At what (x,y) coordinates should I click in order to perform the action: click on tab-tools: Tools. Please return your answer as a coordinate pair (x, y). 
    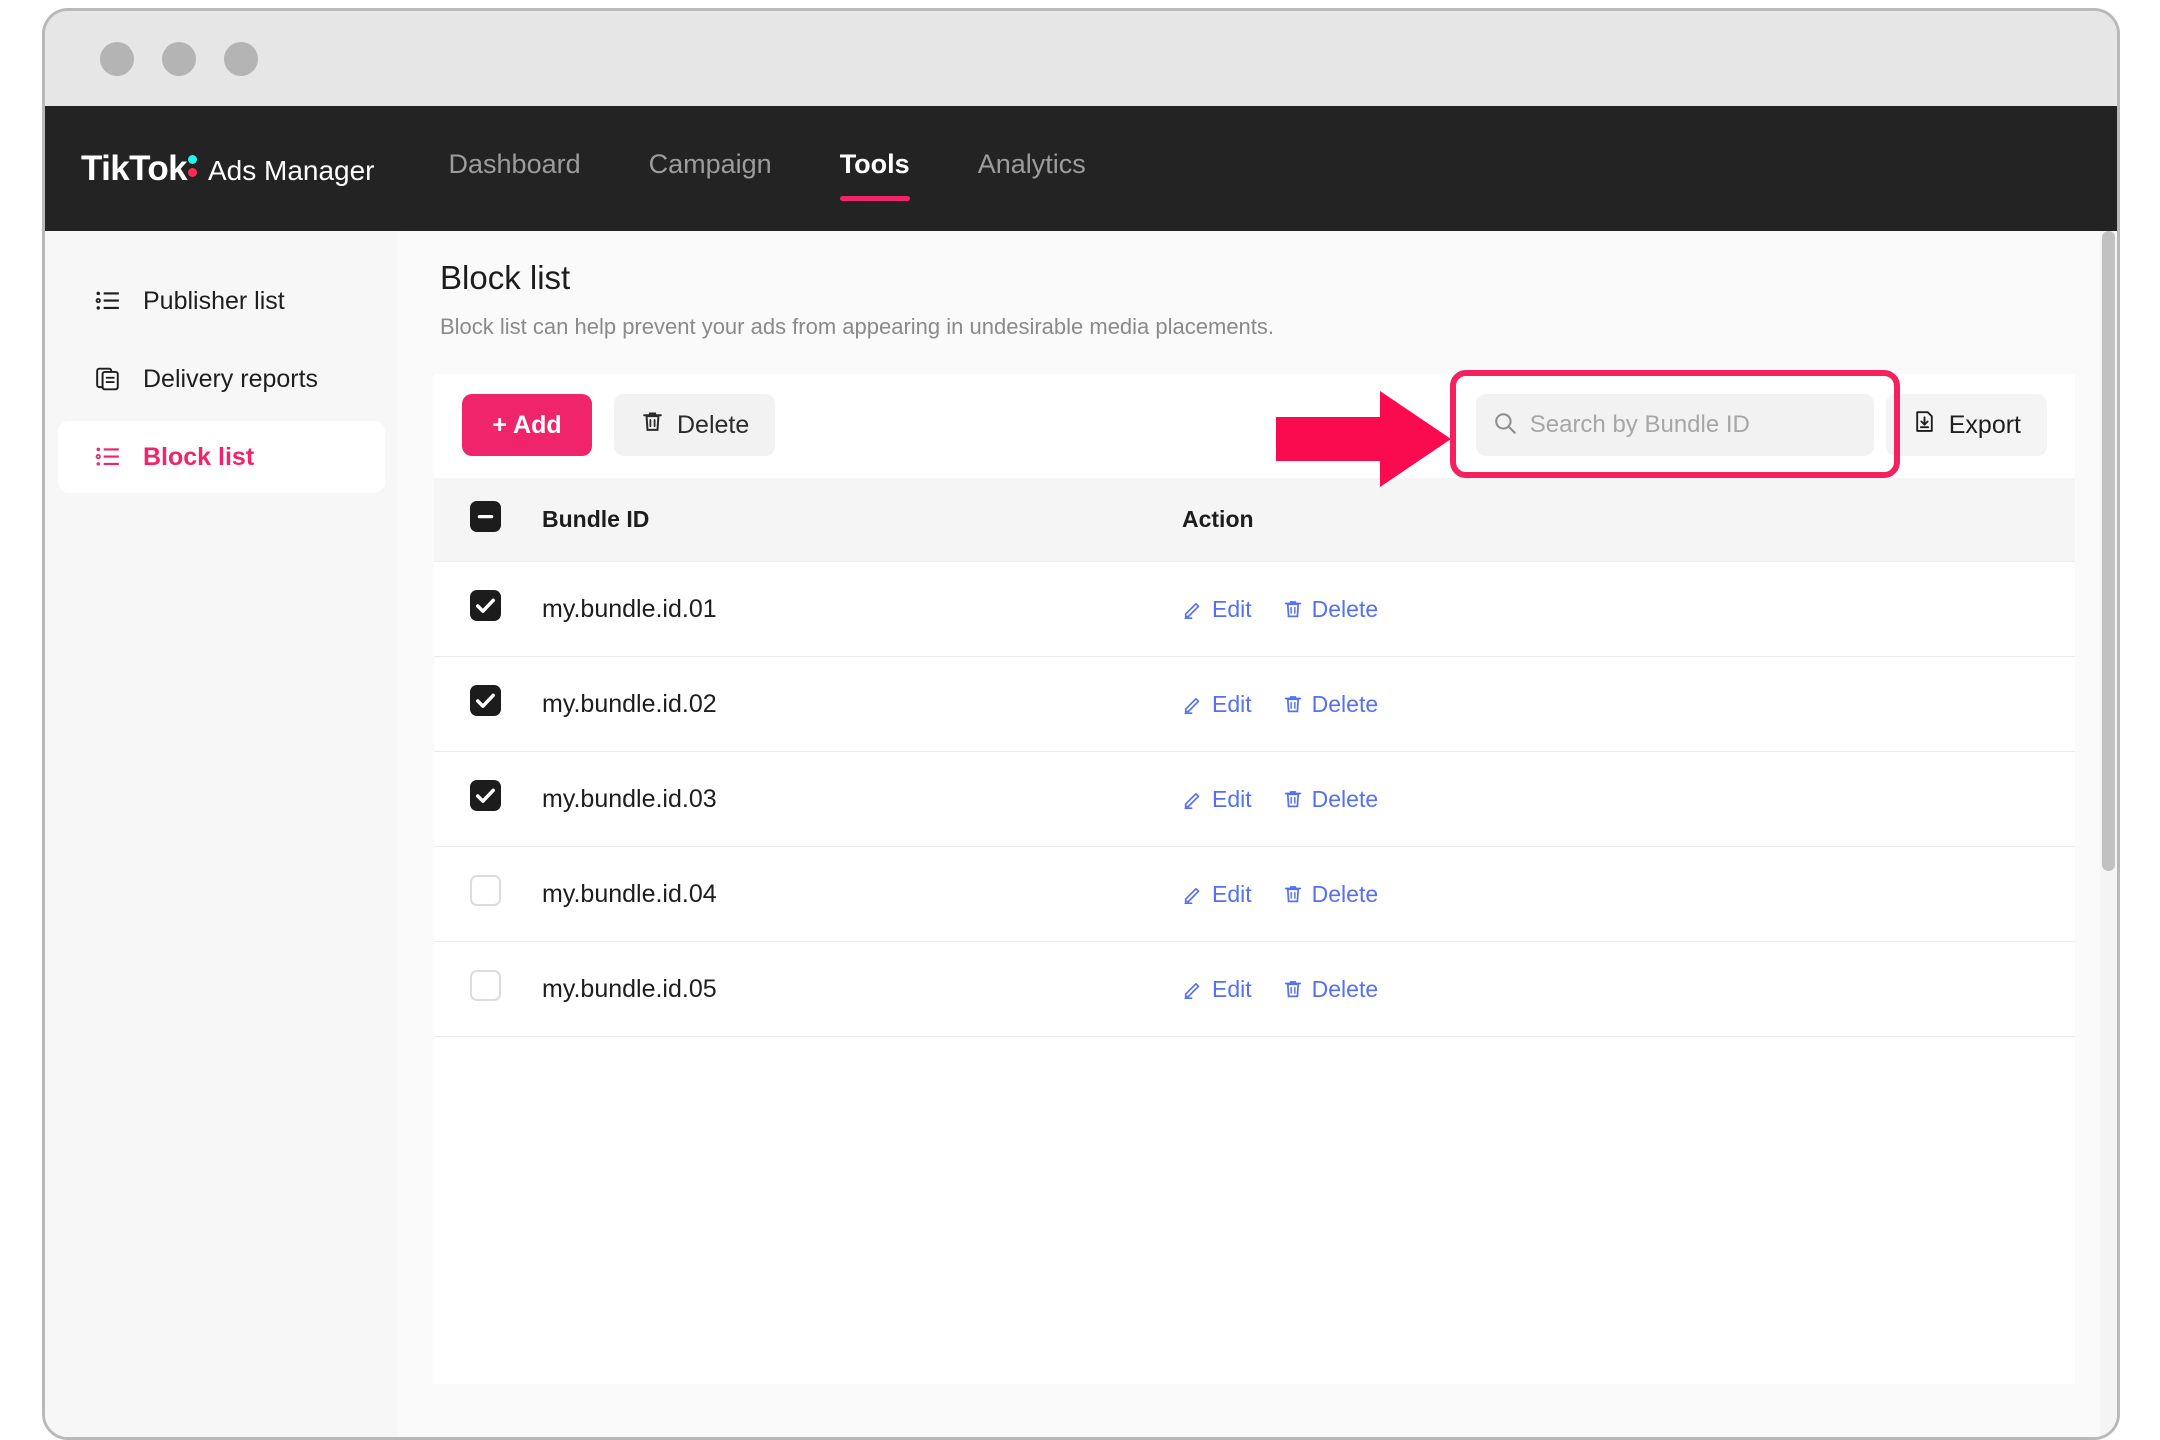
    Looking at the image, I should click on (874, 175).